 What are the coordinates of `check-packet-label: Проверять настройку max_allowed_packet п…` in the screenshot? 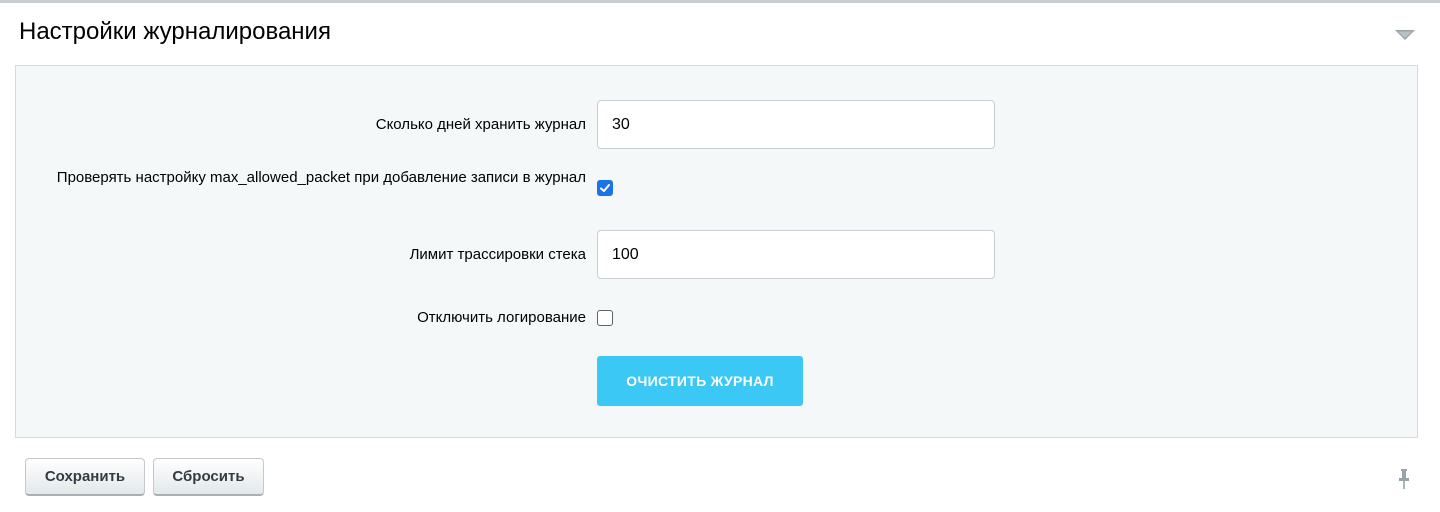 It's located at (321, 177).